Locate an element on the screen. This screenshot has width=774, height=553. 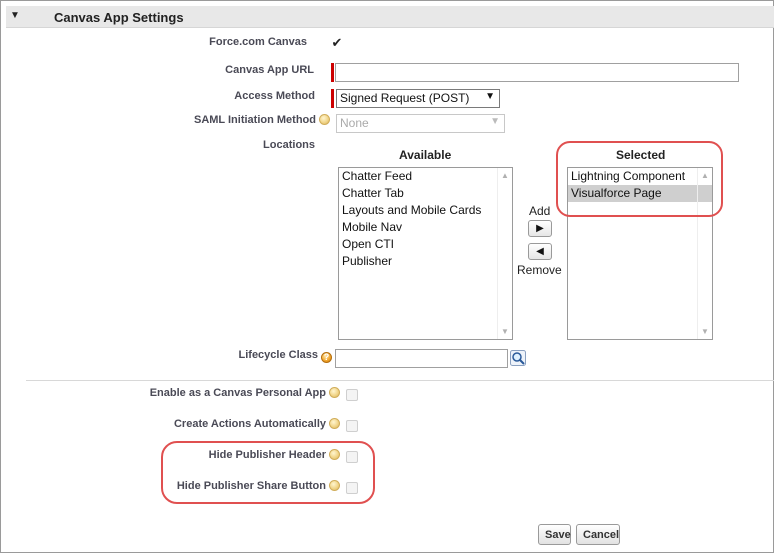
remove-arrow-button: ◀ is located at coordinates (540, 251).